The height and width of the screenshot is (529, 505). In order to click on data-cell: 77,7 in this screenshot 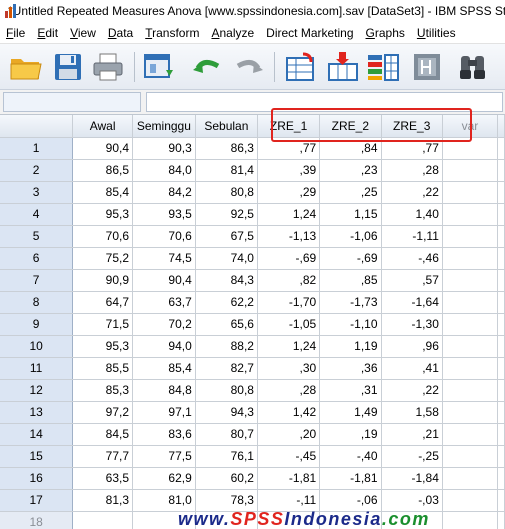, I will do `click(103, 456)`.